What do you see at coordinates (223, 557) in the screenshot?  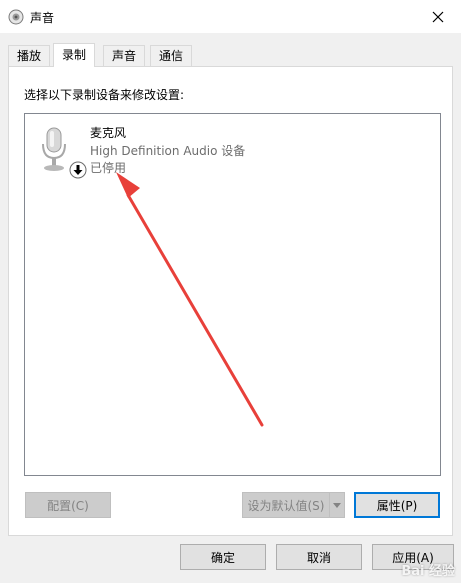 I see `ok-button: 确定` at bounding box center [223, 557].